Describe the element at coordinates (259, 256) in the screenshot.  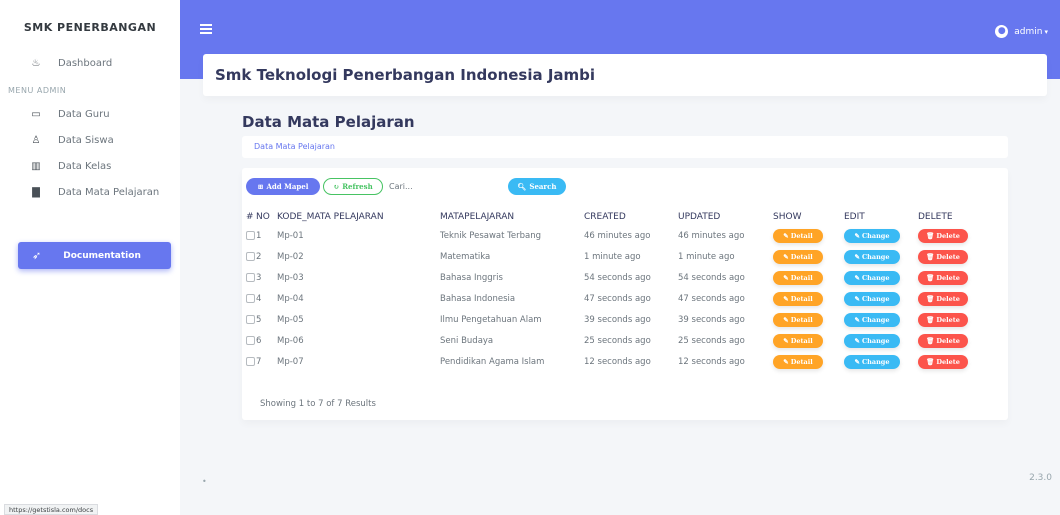
I see `cell-no: 2` at that location.